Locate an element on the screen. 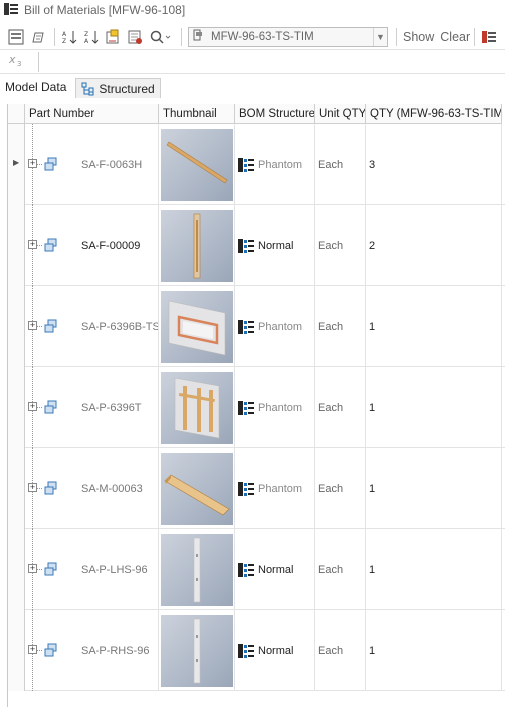  part-number: SA-P-6396B-TS is located at coordinates (120, 326).